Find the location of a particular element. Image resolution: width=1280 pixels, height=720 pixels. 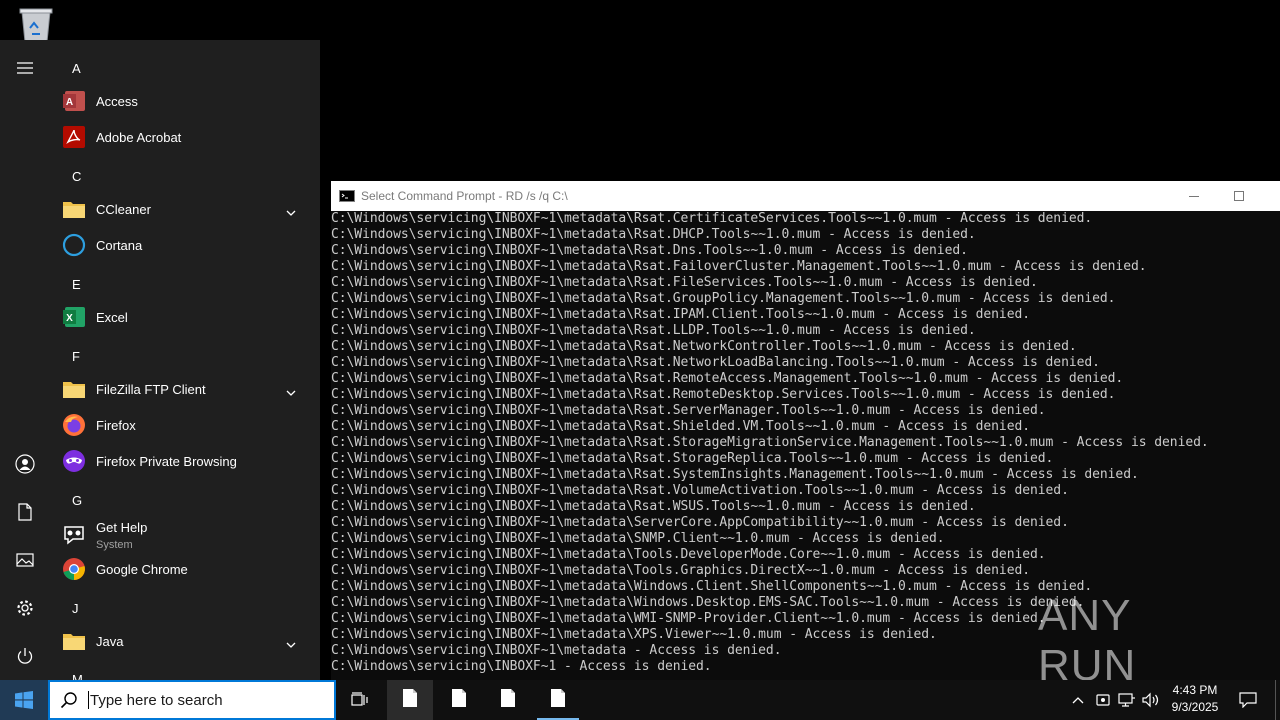

app-firefox: Firefox is located at coordinates (185, 425).